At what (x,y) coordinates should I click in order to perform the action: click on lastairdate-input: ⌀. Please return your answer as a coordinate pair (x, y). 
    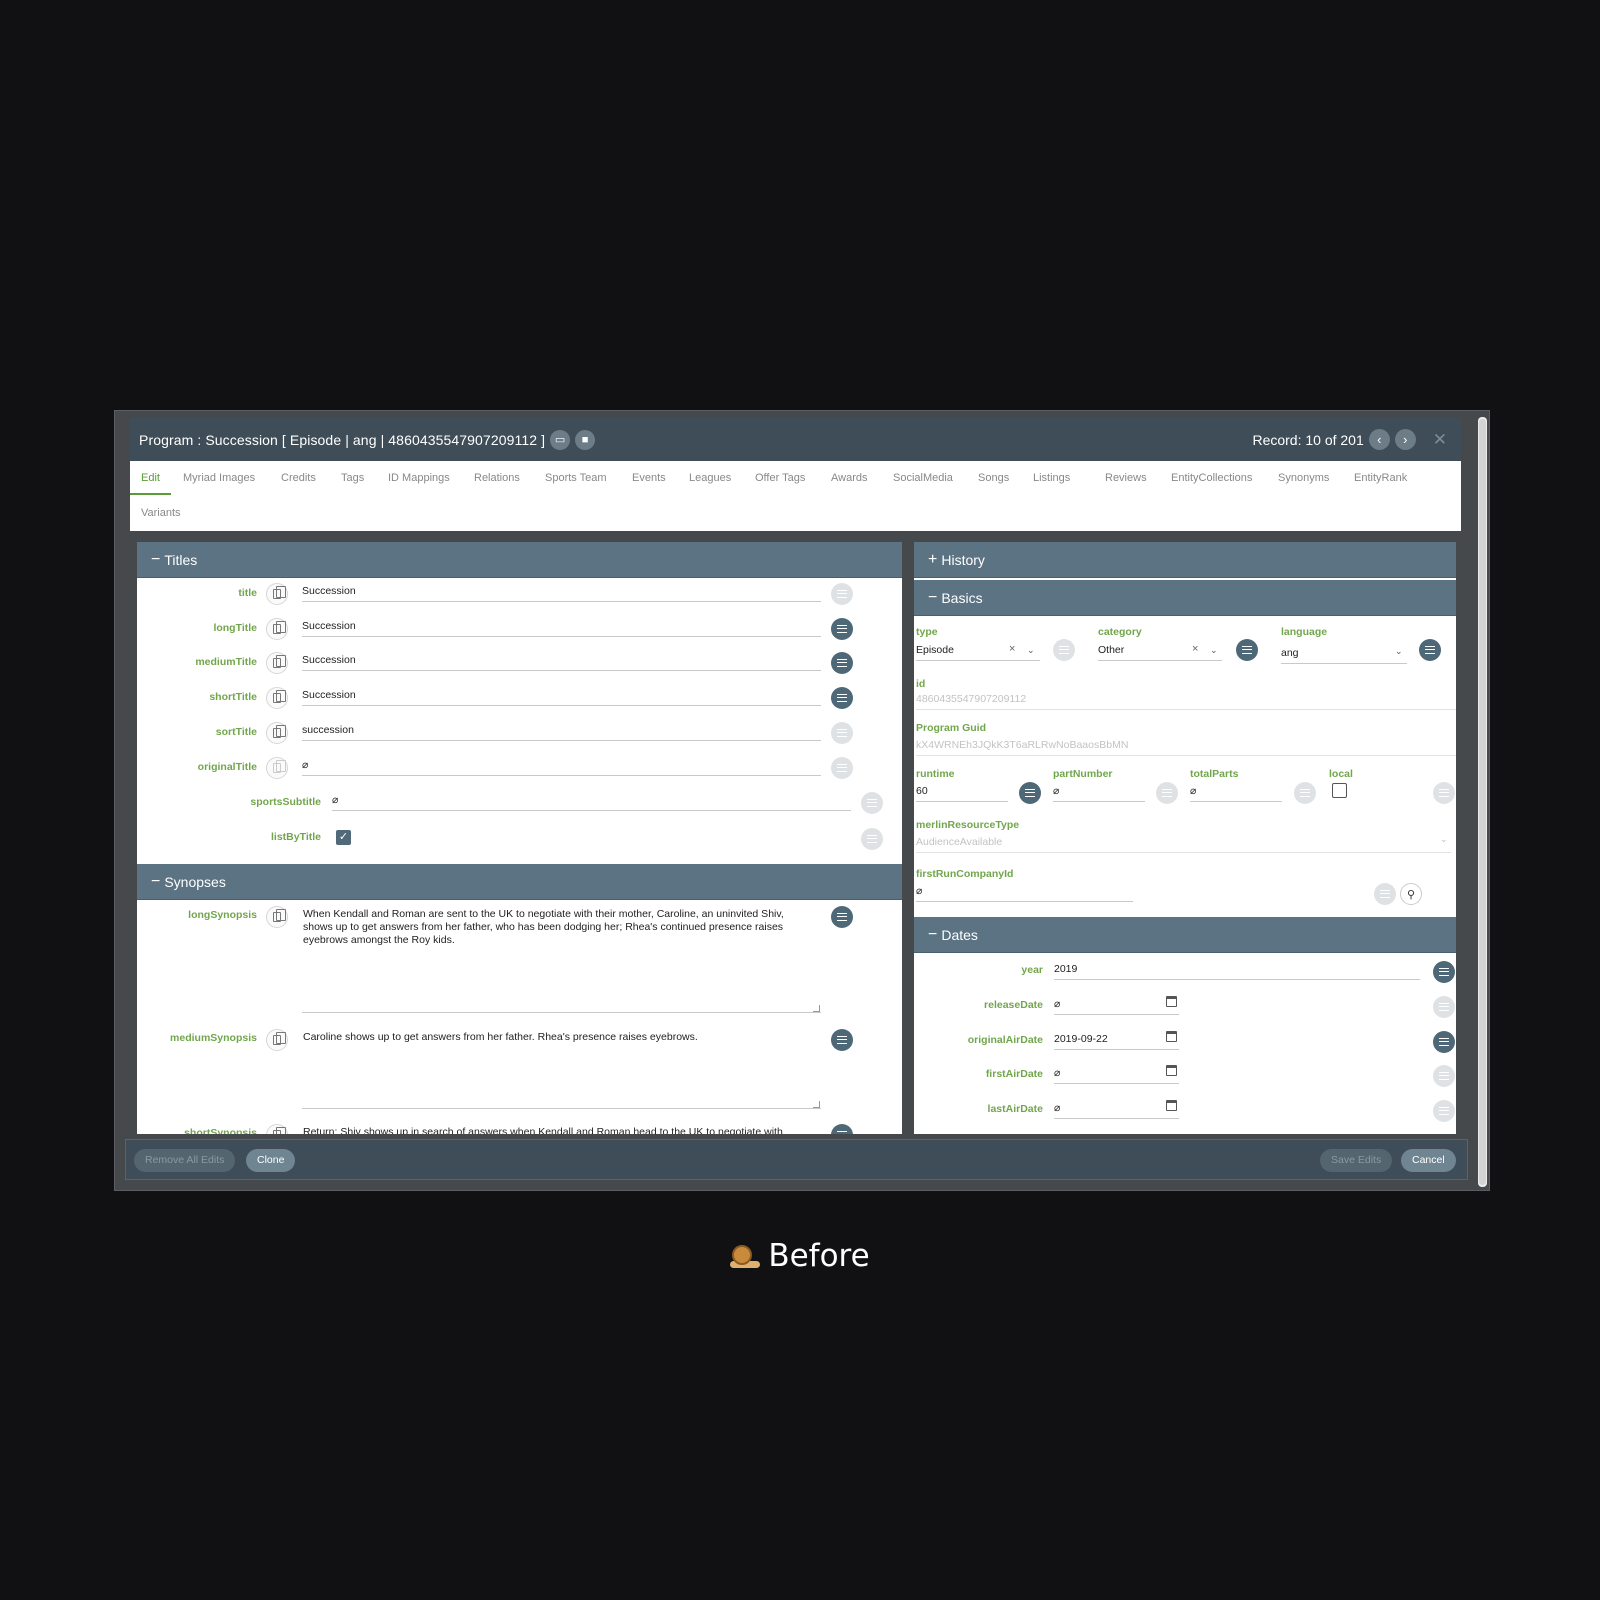
    Looking at the image, I should click on (1116, 1110).